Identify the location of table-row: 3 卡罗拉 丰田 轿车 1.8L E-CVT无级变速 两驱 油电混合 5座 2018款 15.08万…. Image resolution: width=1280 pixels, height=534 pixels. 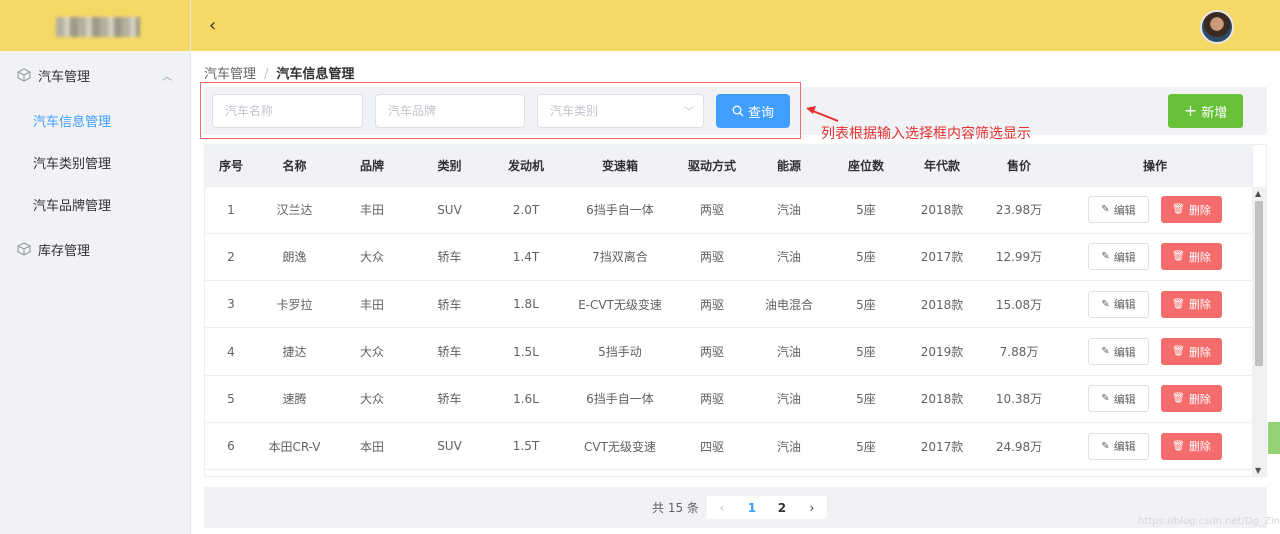
(729, 304).